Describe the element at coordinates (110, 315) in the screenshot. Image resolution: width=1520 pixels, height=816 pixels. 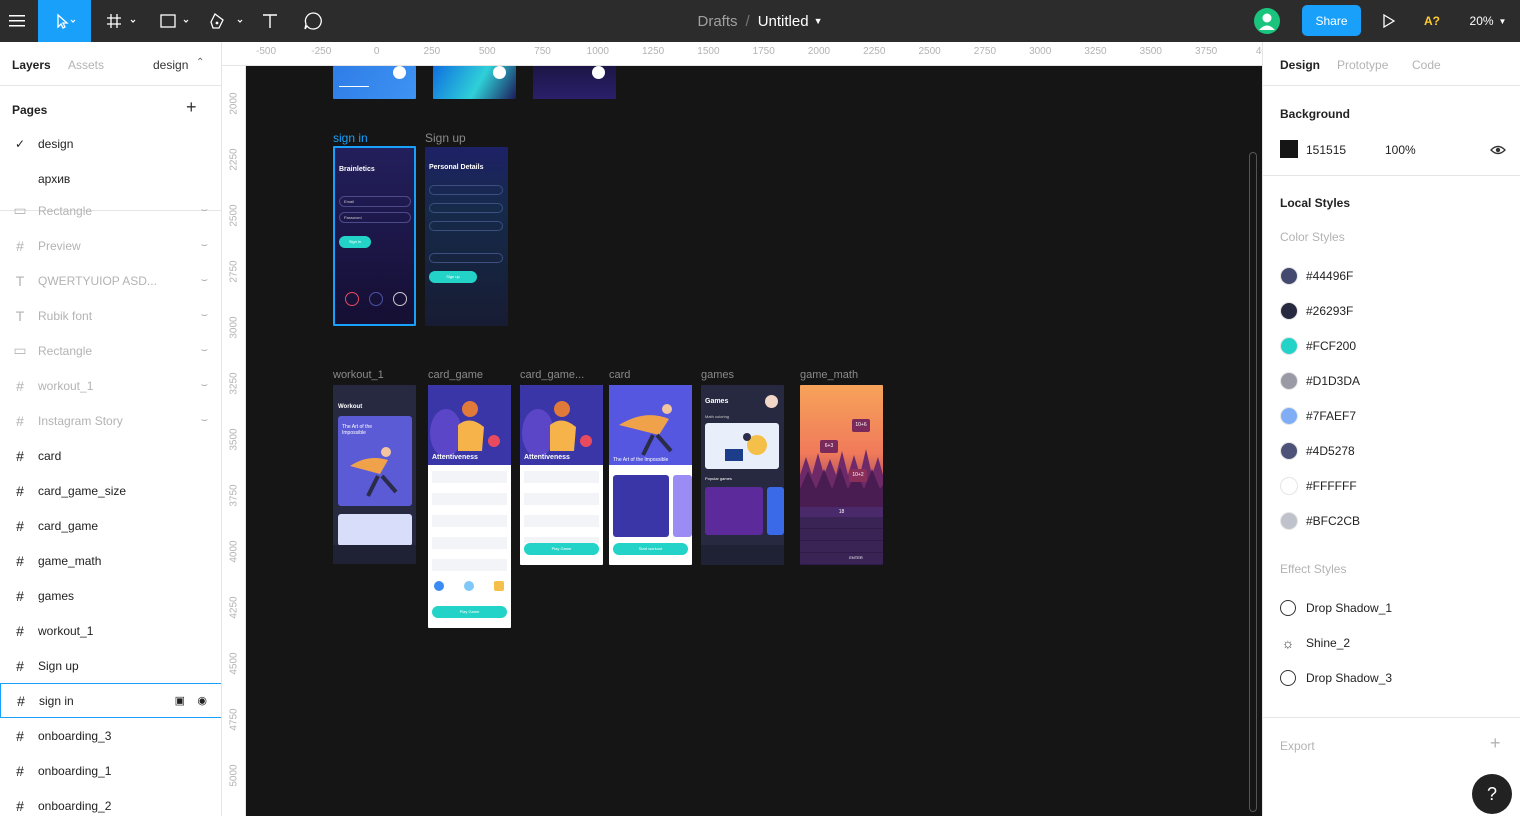
I see `layer-item: T Rubik font ⌣` at that location.